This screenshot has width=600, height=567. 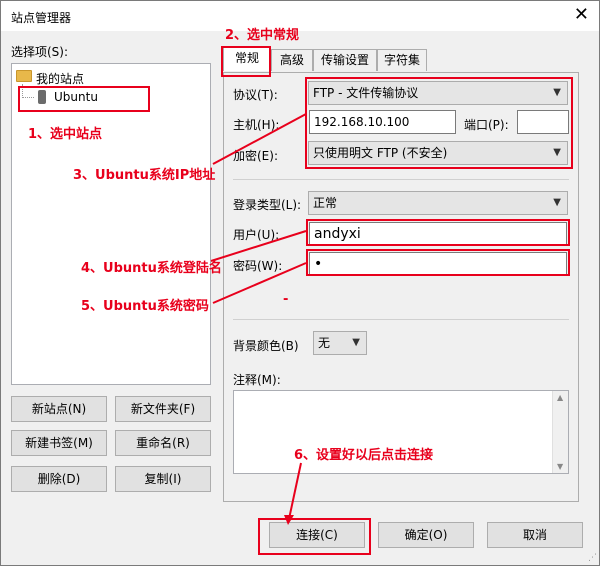 What do you see at coordinates (151, 268) in the screenshot?
I see `annotation-step4: 4、Ubuntu系统登陆名` at bounding box center [151, 268].